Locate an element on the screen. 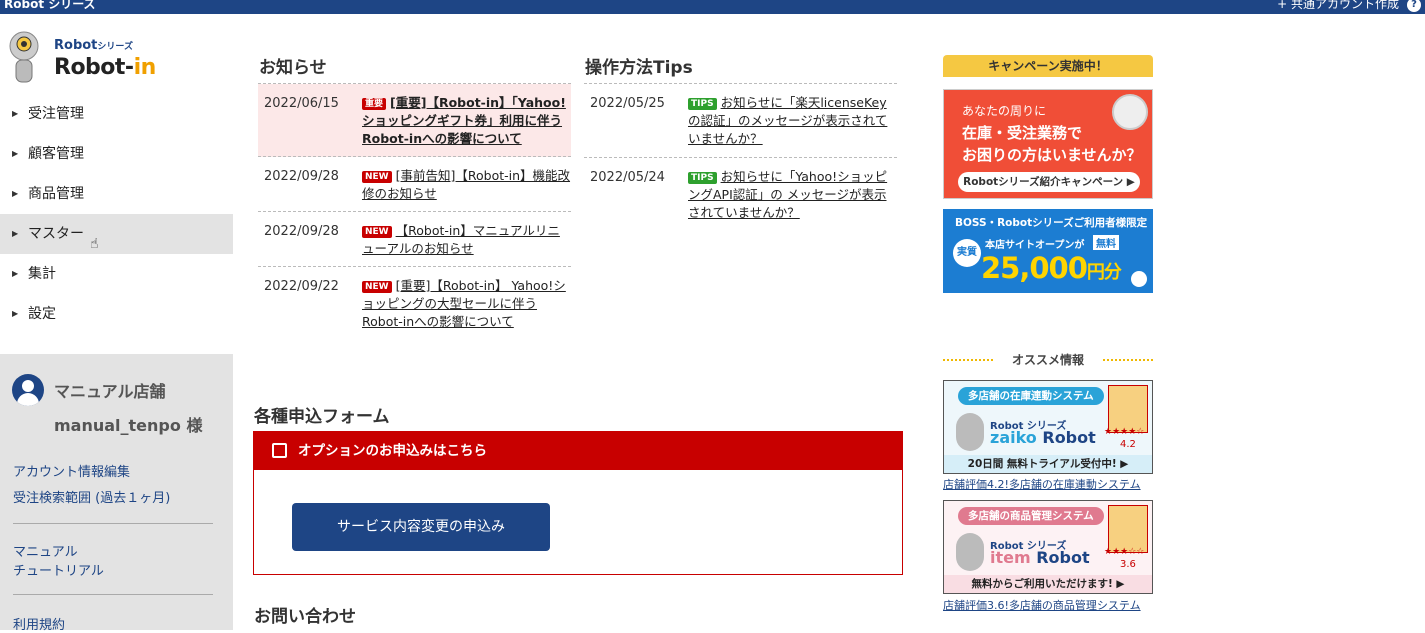  real-badge: 実質 is located at coordinates (967, 253).